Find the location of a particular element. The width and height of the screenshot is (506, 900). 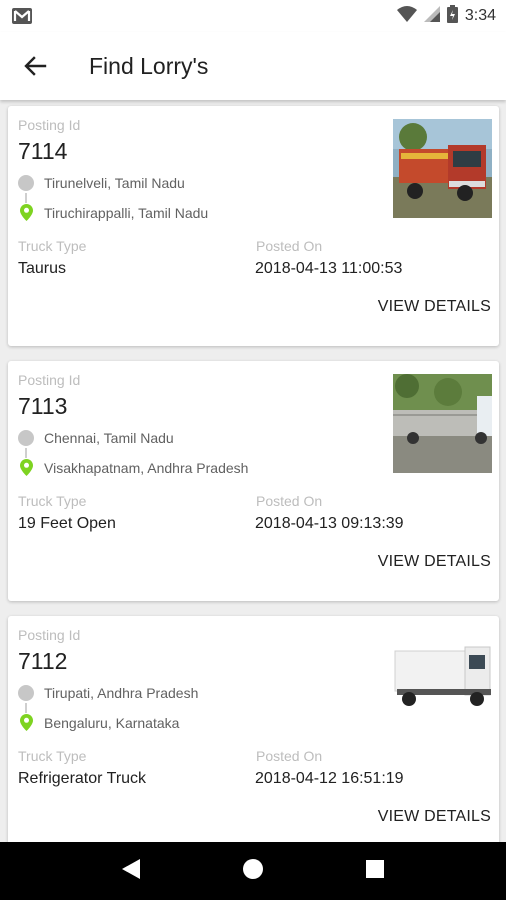

status-bar: 3:34 is located at coordinates (253, 16).